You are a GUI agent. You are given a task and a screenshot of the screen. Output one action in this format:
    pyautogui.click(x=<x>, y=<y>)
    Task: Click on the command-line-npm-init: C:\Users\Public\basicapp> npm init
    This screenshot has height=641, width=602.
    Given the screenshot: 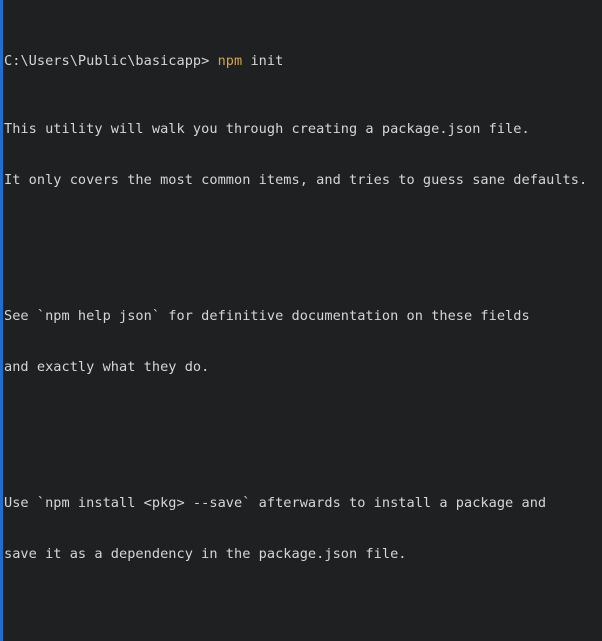 What is the action you would take?
    pyautogui.click(x=303, y=61)
    